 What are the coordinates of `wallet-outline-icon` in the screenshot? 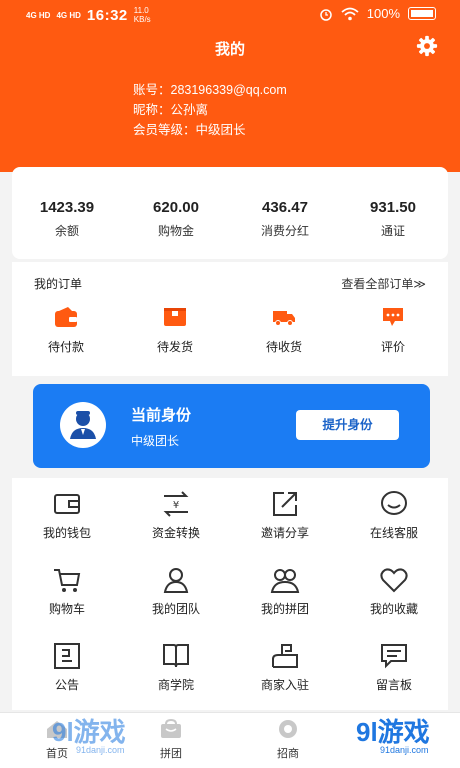 It's located at (67, 504).